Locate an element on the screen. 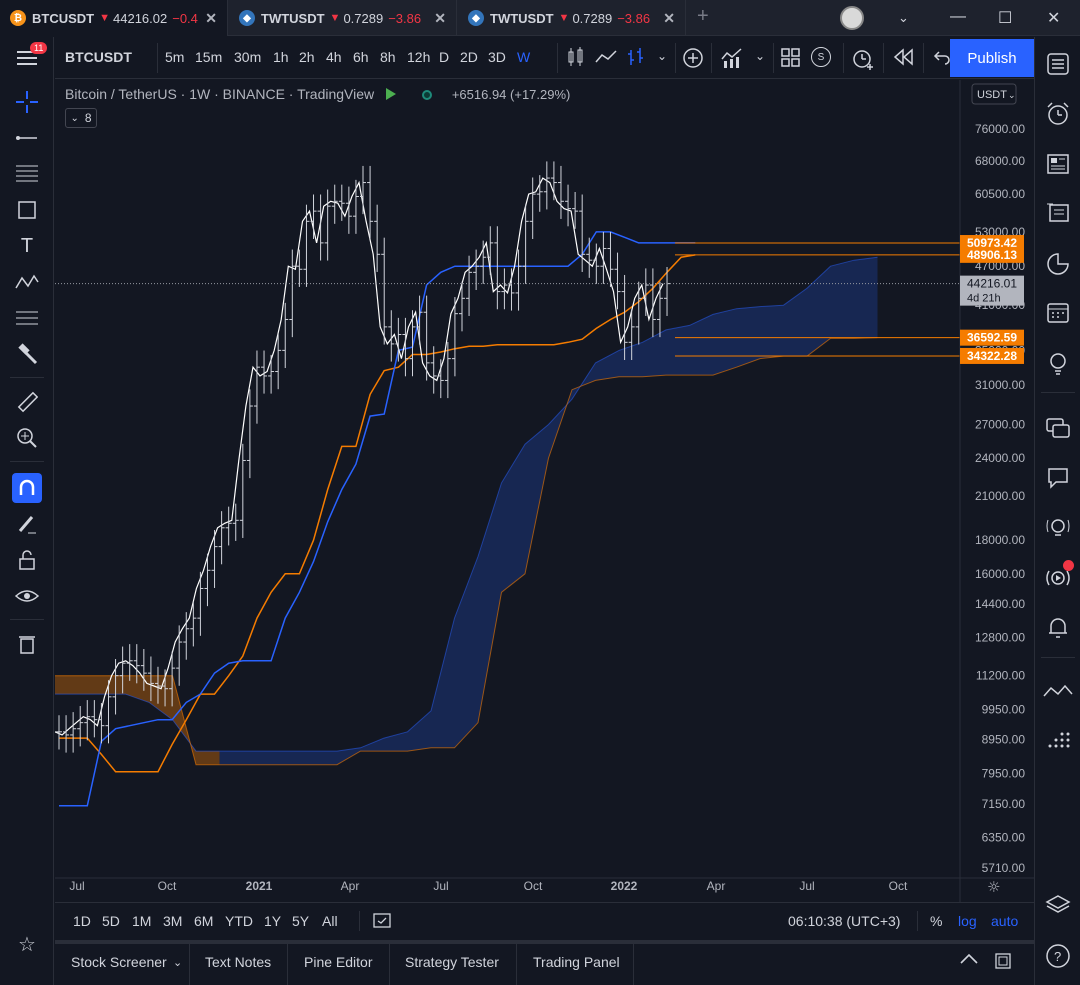 Image resolution: width=1080 pixels, height=985 pixels. chevron-up-icon is located at coordinates (969, 961).